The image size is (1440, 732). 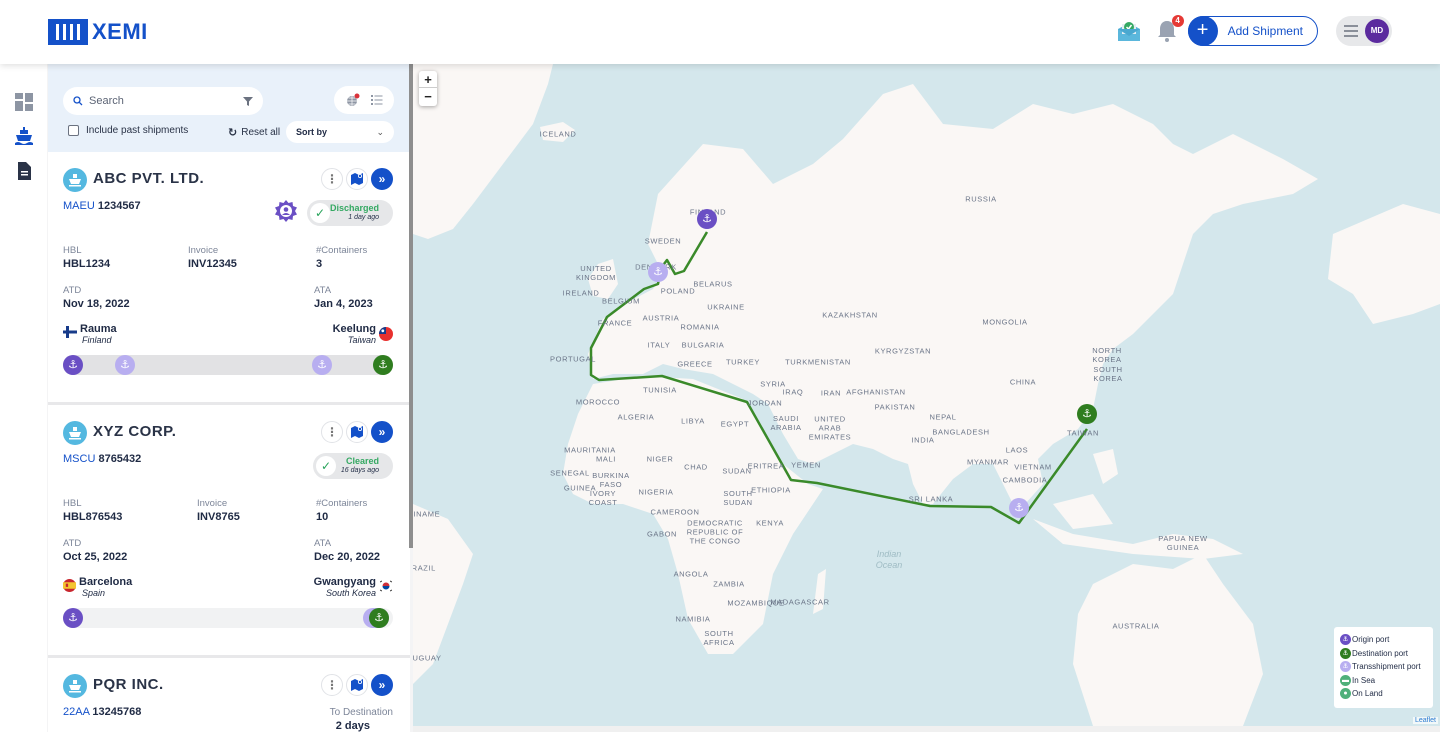 I want to click on add-shipment-button: + Add Shipment, so click(x=1252, y=31).